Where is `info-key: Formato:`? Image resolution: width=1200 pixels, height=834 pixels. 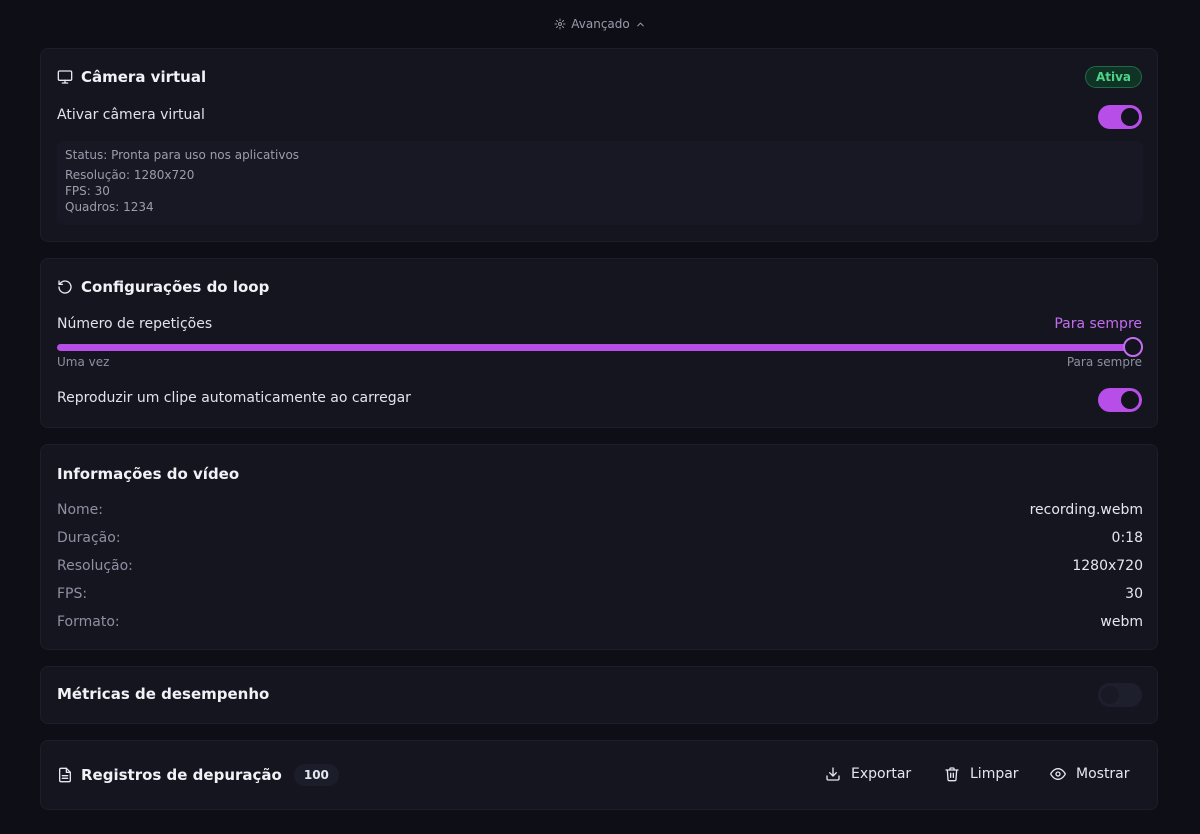
info-key: Formato: is located at coordinates (88, 622).